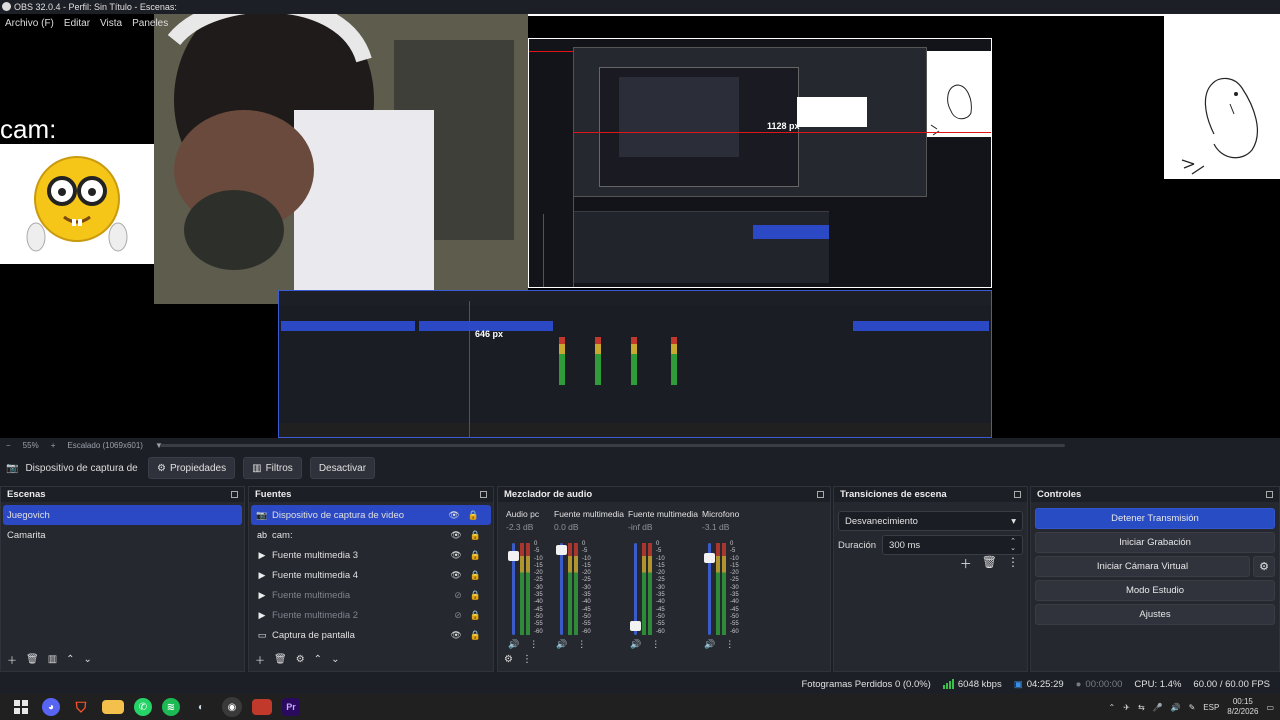  Describe the element at coordinates (612, 445) in the screenshot. I see `preview-horizontal-scrollbar` at that location.